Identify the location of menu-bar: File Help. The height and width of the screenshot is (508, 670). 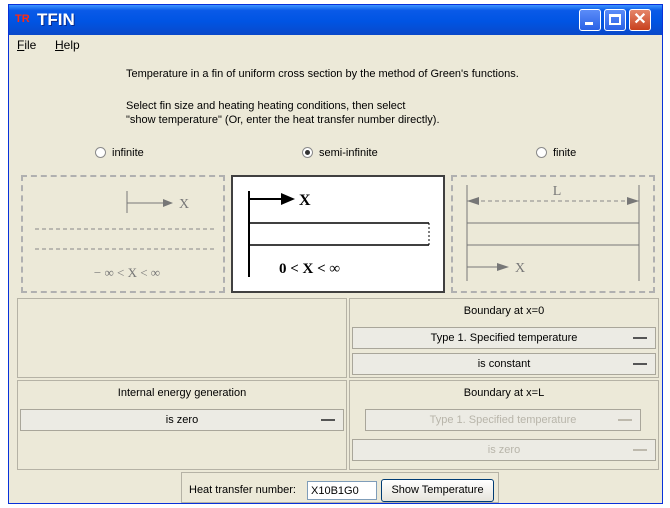
(335, 45).